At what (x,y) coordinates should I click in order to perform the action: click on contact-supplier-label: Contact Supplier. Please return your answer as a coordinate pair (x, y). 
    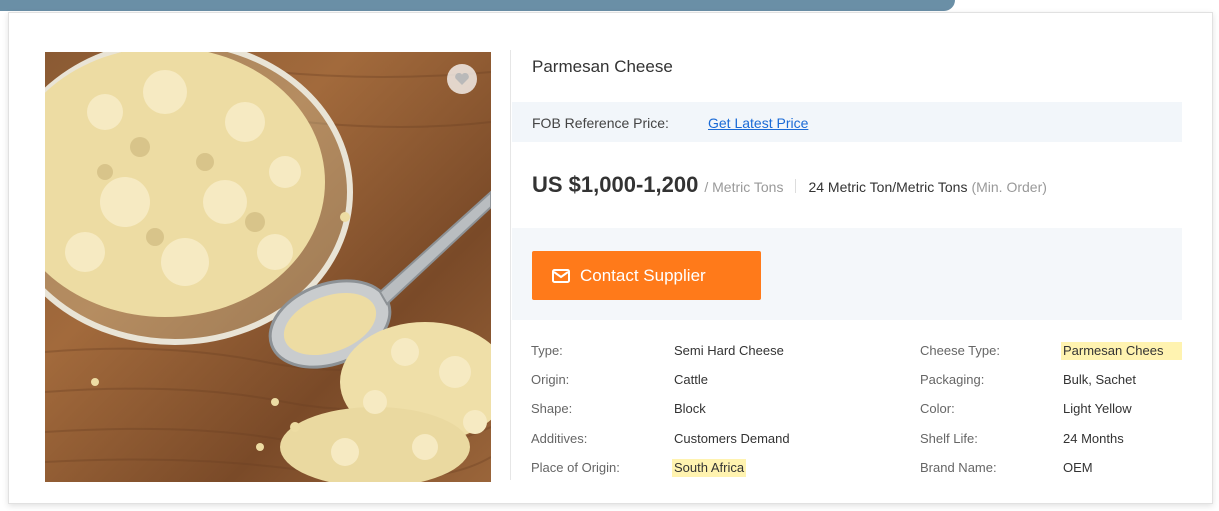
    Looking at the image, I should click on (643, 275).